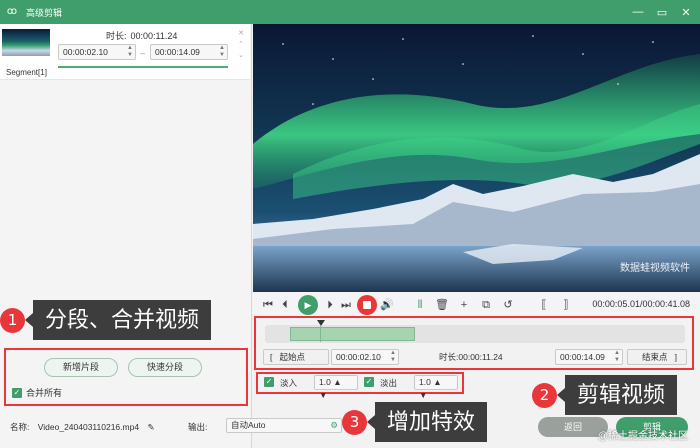 The image size is (700, 448). What do you see at coordinates (427, 422) in the screenshot?
I see `callout-text: 增加特效` at bounding box center [427, 422].